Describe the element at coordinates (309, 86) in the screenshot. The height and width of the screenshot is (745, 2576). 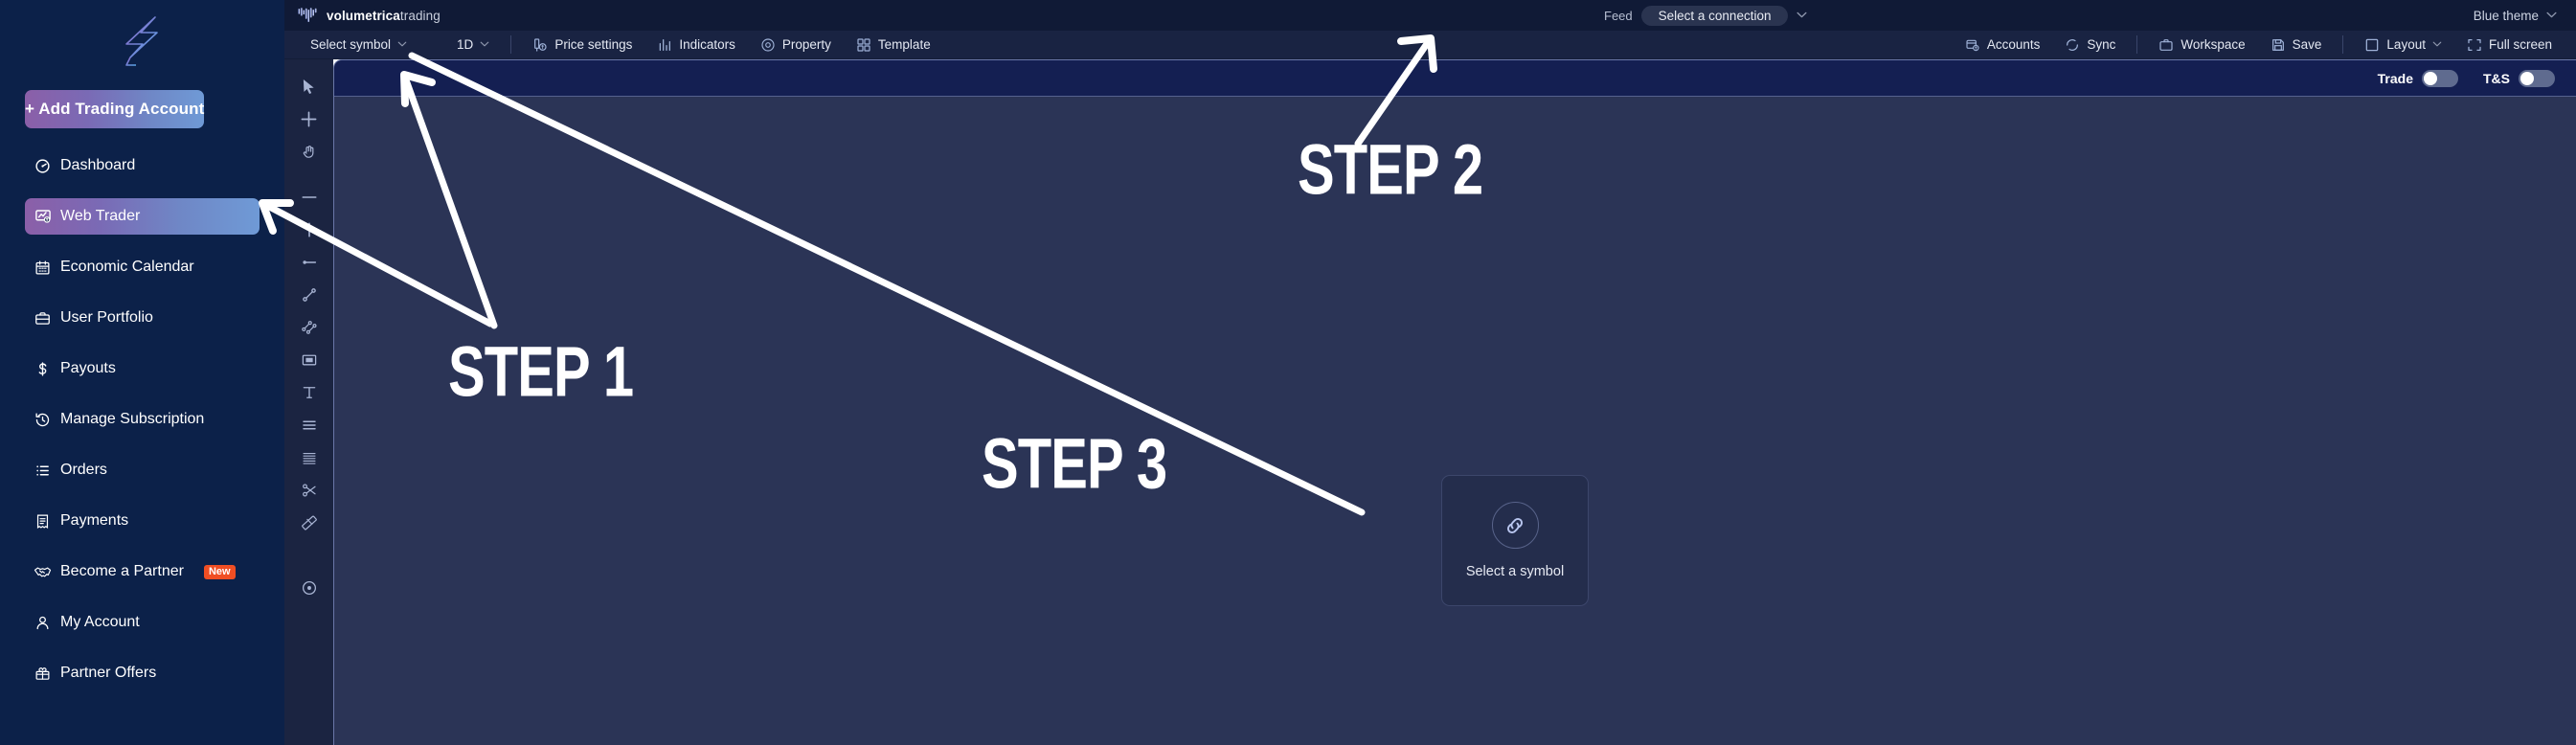
I see `cursor-icon` at that location.